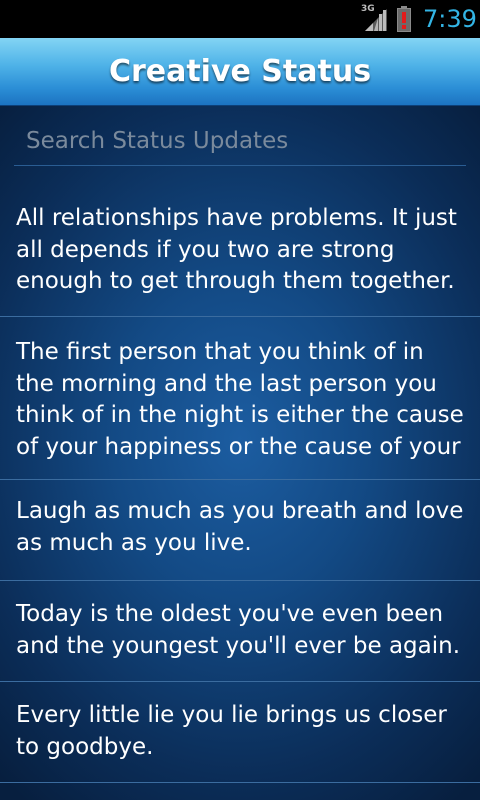 This screenshot has width=480, height=800. I want to click on app-header: Creative Status, so click(240, 72).